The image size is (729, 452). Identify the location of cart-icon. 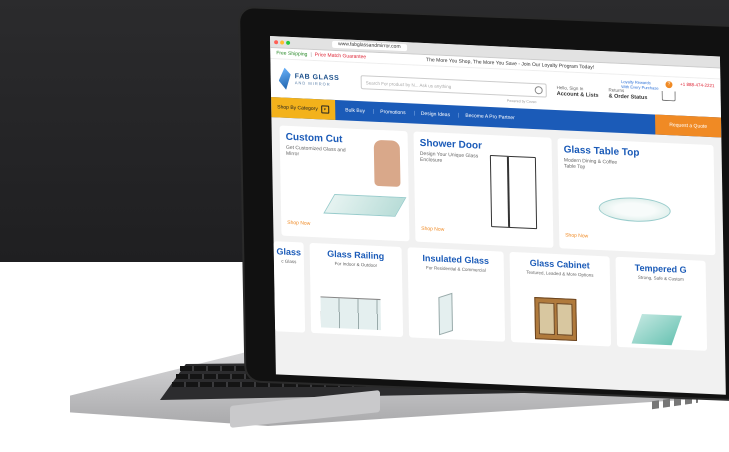
(668, 96).